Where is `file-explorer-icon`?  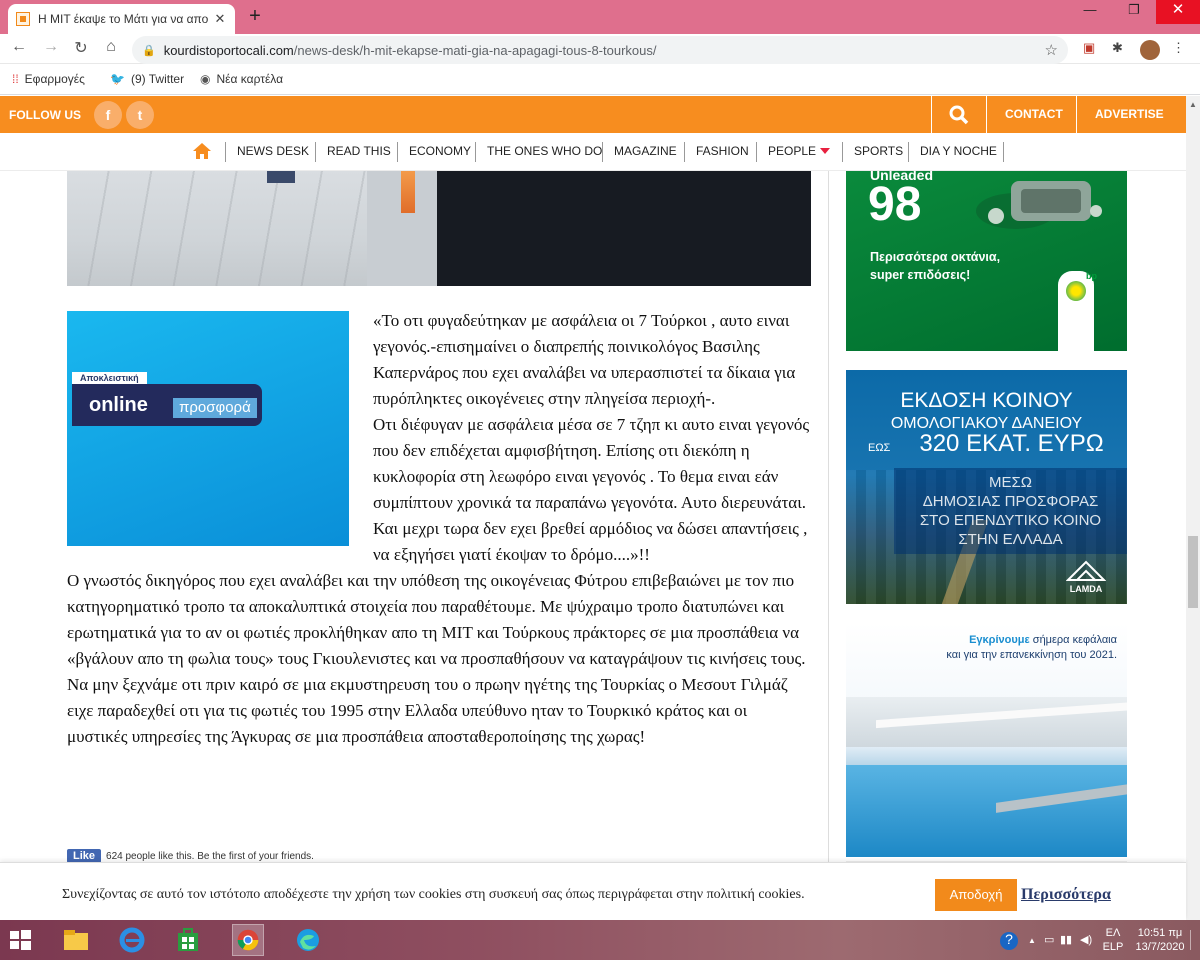 file-explorer-icon is located at coordinates (76, 940).